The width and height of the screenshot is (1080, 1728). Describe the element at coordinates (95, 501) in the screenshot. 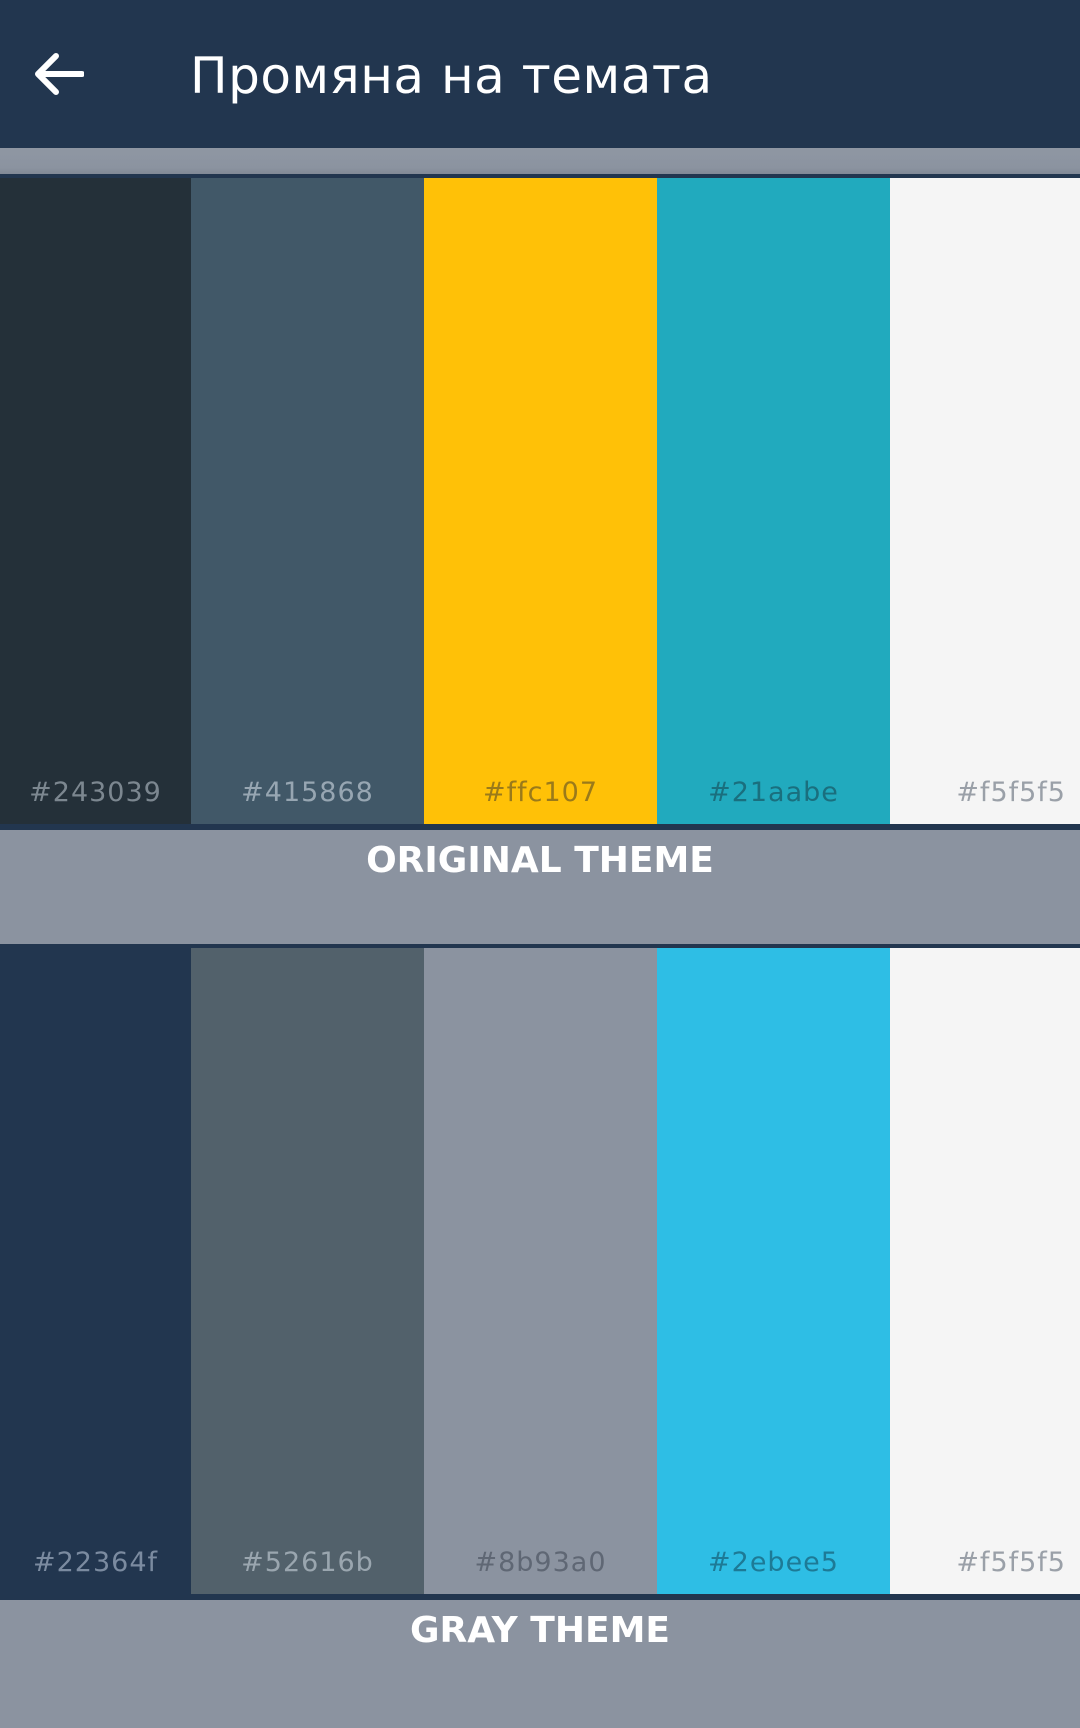

I see `color-swatch: #243039` at that location.